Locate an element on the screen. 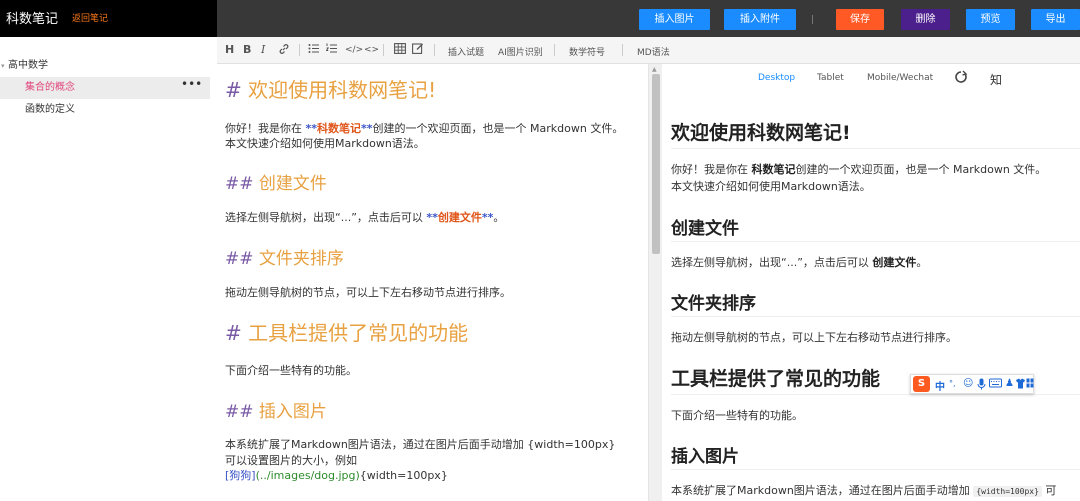 The image size is (1080, 501). preview-paragraph: 下面介绍一些特有的功能。 is located at coordinates (737, 415).